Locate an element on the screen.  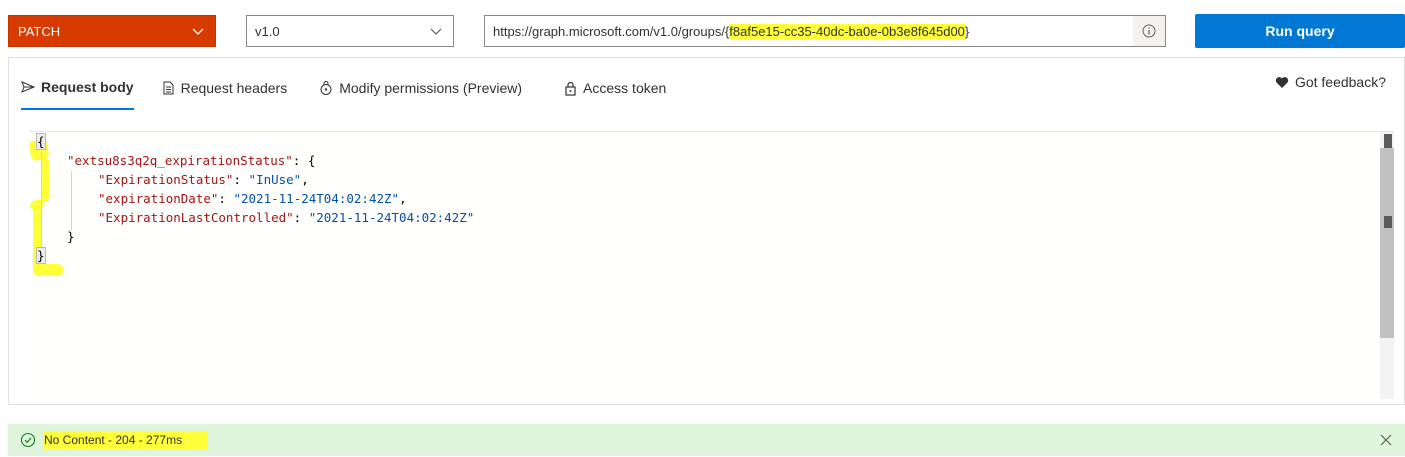
json-key: "expirationDate" is located at coordinates (158, 198).